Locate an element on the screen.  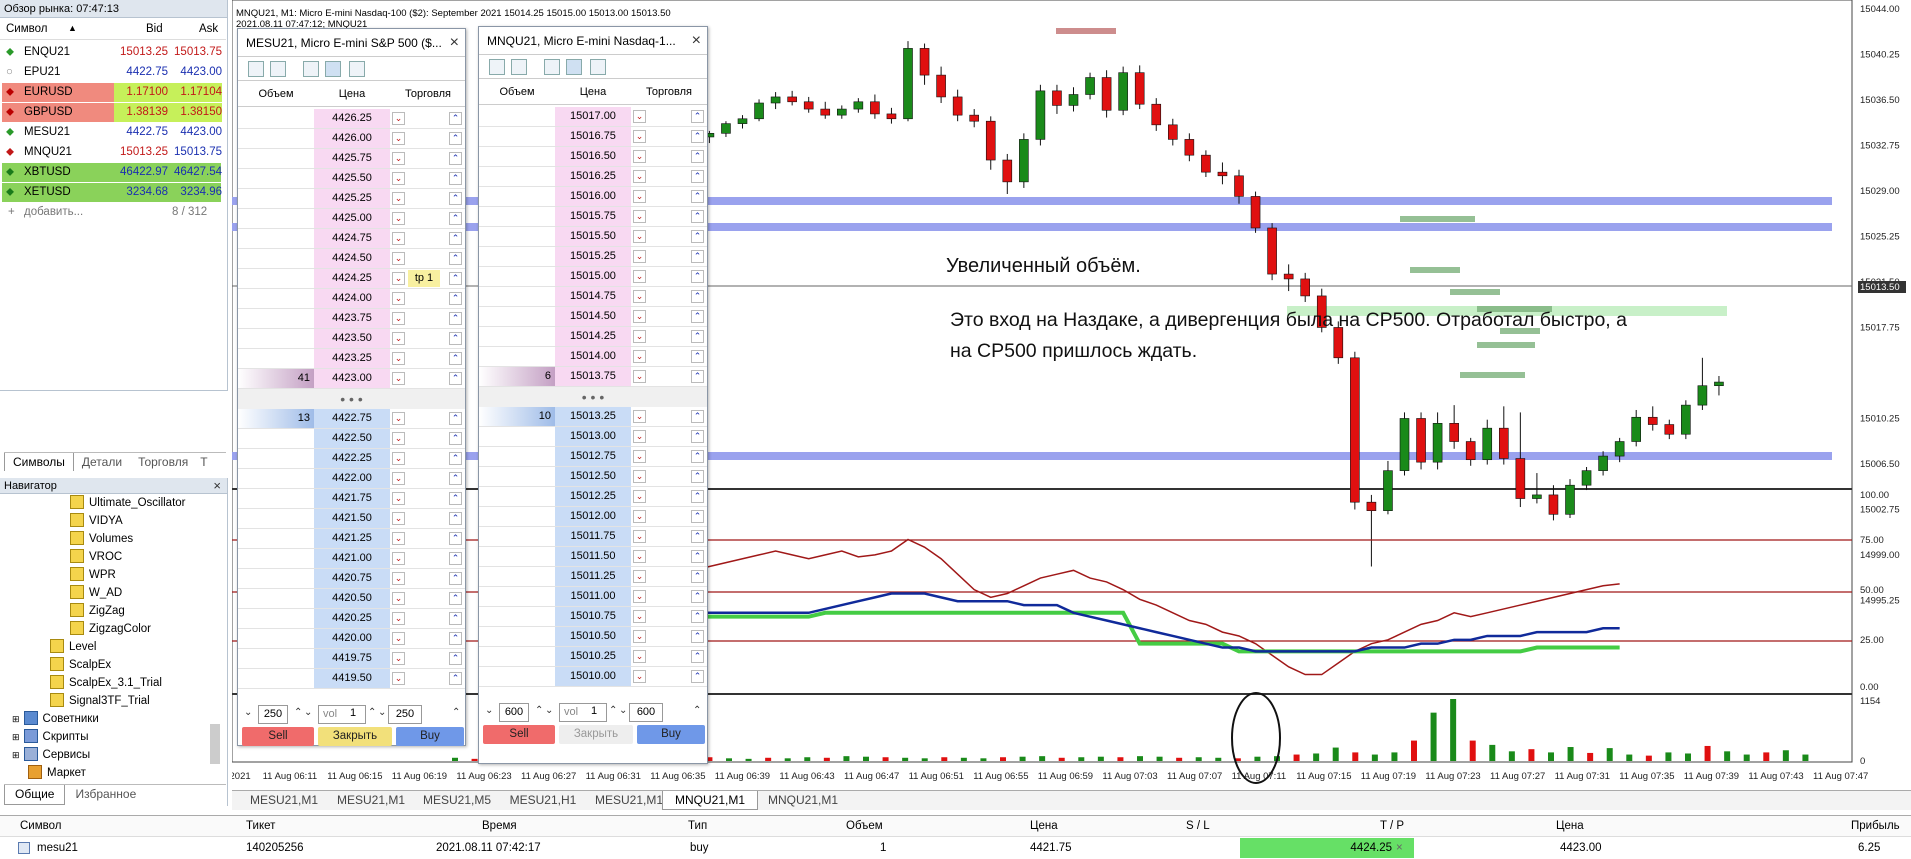
market-row: ⬥ MESU21 4422.75 4423.00 is located at coordinates (112, 132).